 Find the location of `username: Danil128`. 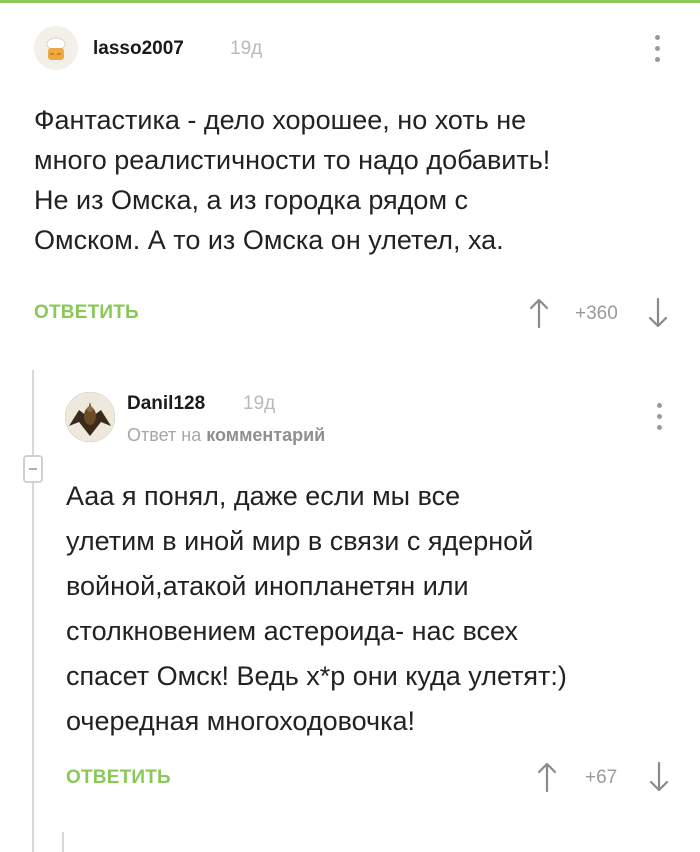

username: Danil128 is located at coordinates (166, 404).